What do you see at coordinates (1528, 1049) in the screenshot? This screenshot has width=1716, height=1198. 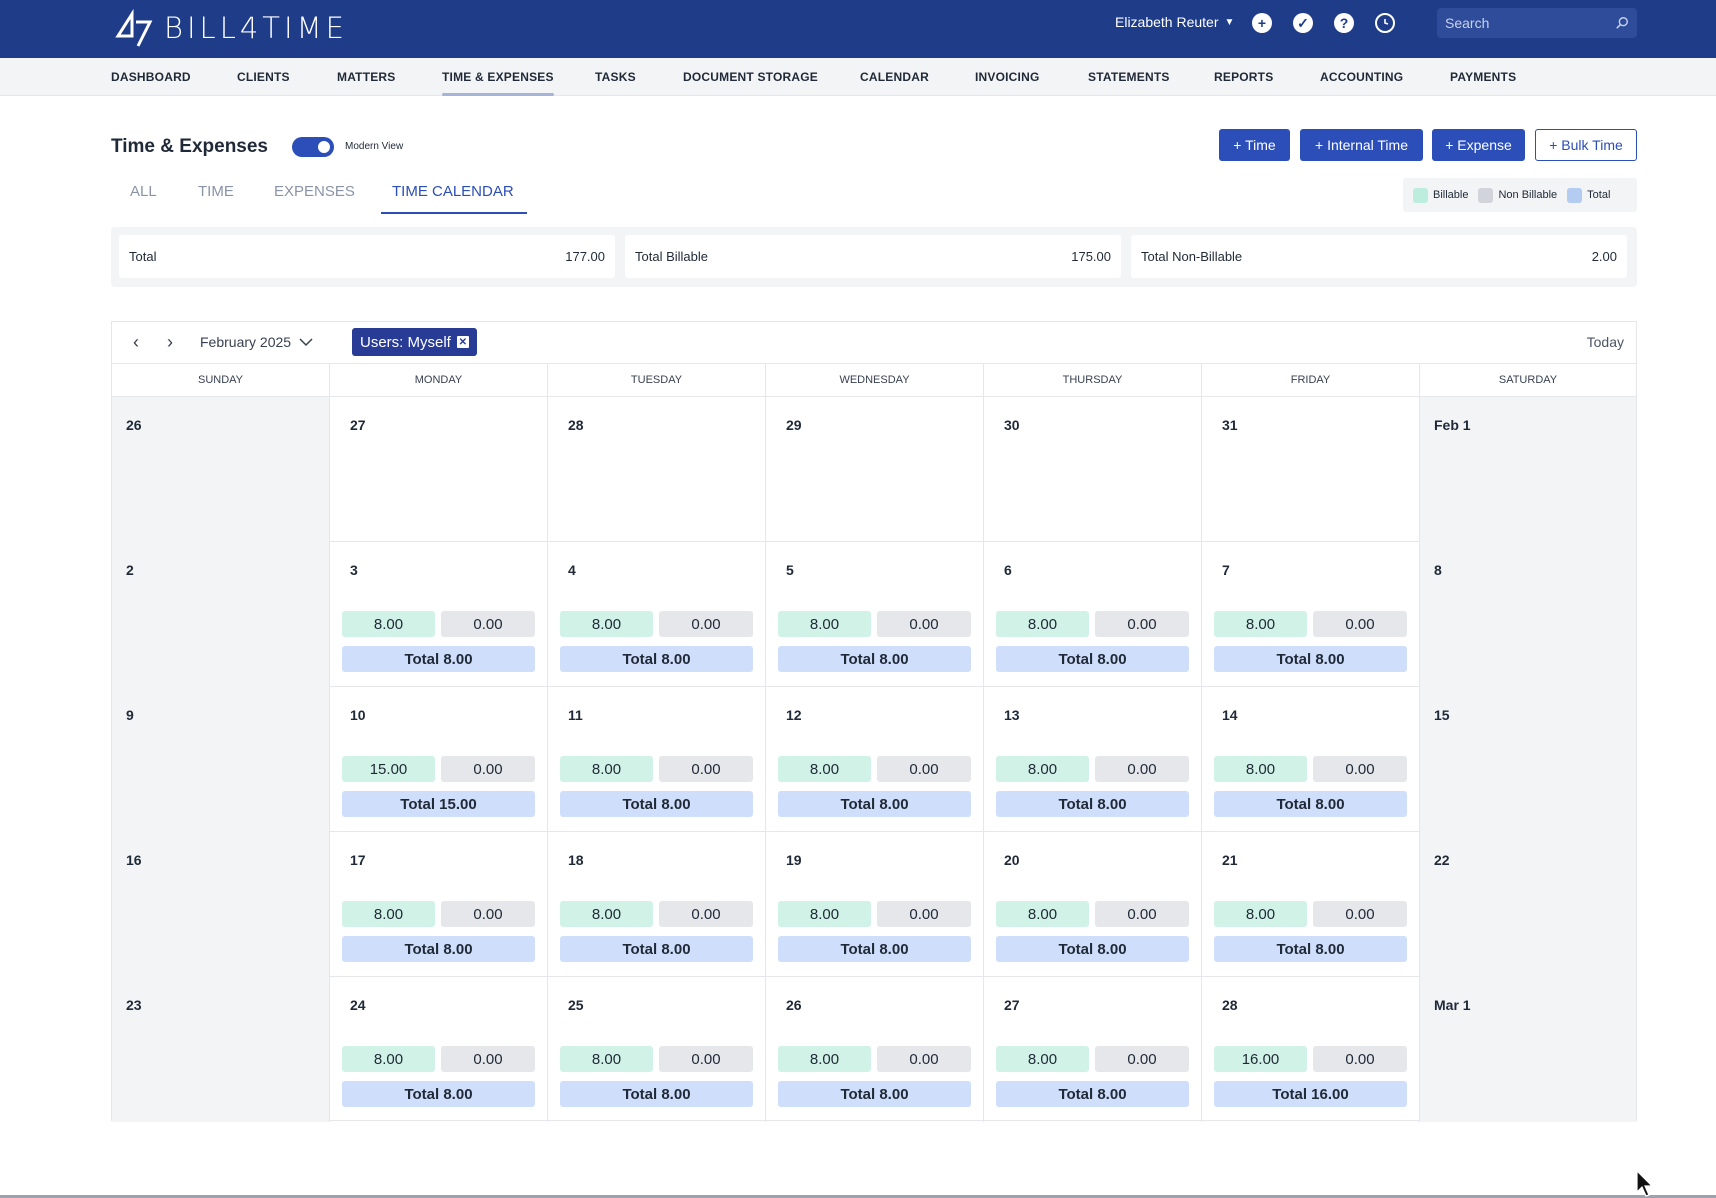 I see `calendar-day: Mar 1` at bounding box center [1528, 1049].